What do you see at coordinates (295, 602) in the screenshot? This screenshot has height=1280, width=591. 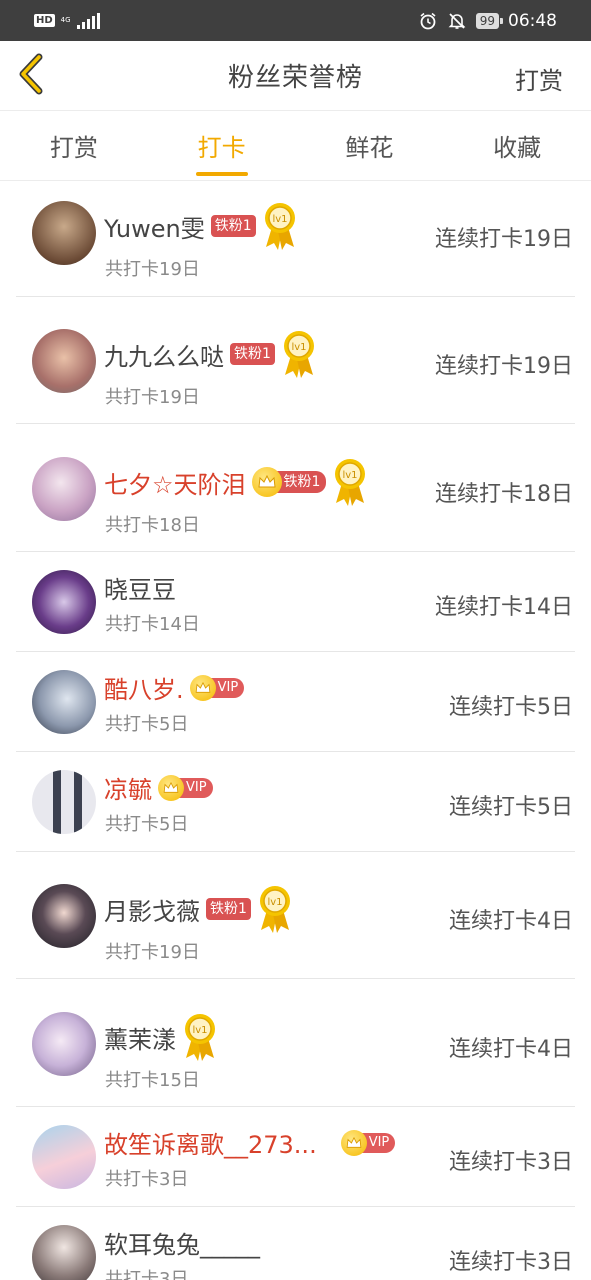 I see `list-item: 晓豆豆 共打卡14日 连续打卡14日` at bounding box center [295, 602].